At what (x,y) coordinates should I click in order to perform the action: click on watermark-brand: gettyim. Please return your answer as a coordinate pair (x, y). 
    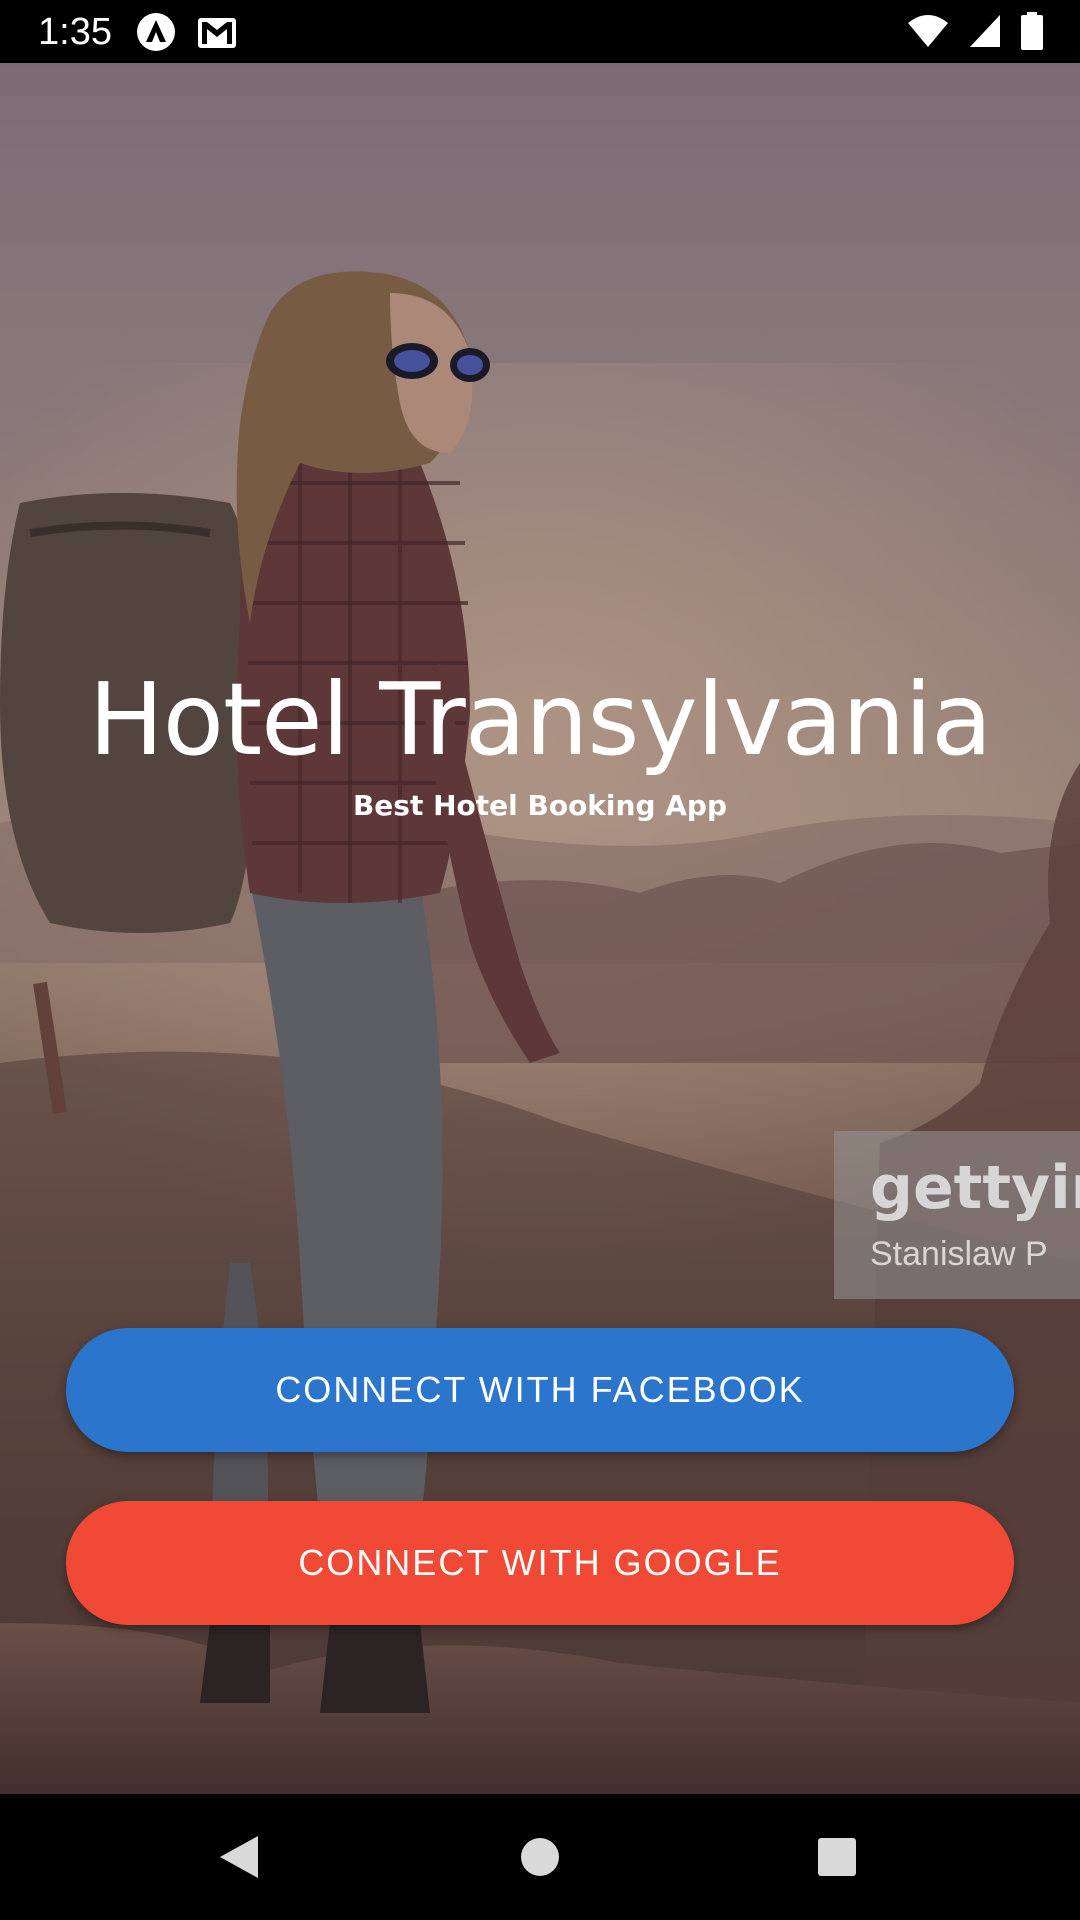
    Looking at the image, I should click on (975, 1188).